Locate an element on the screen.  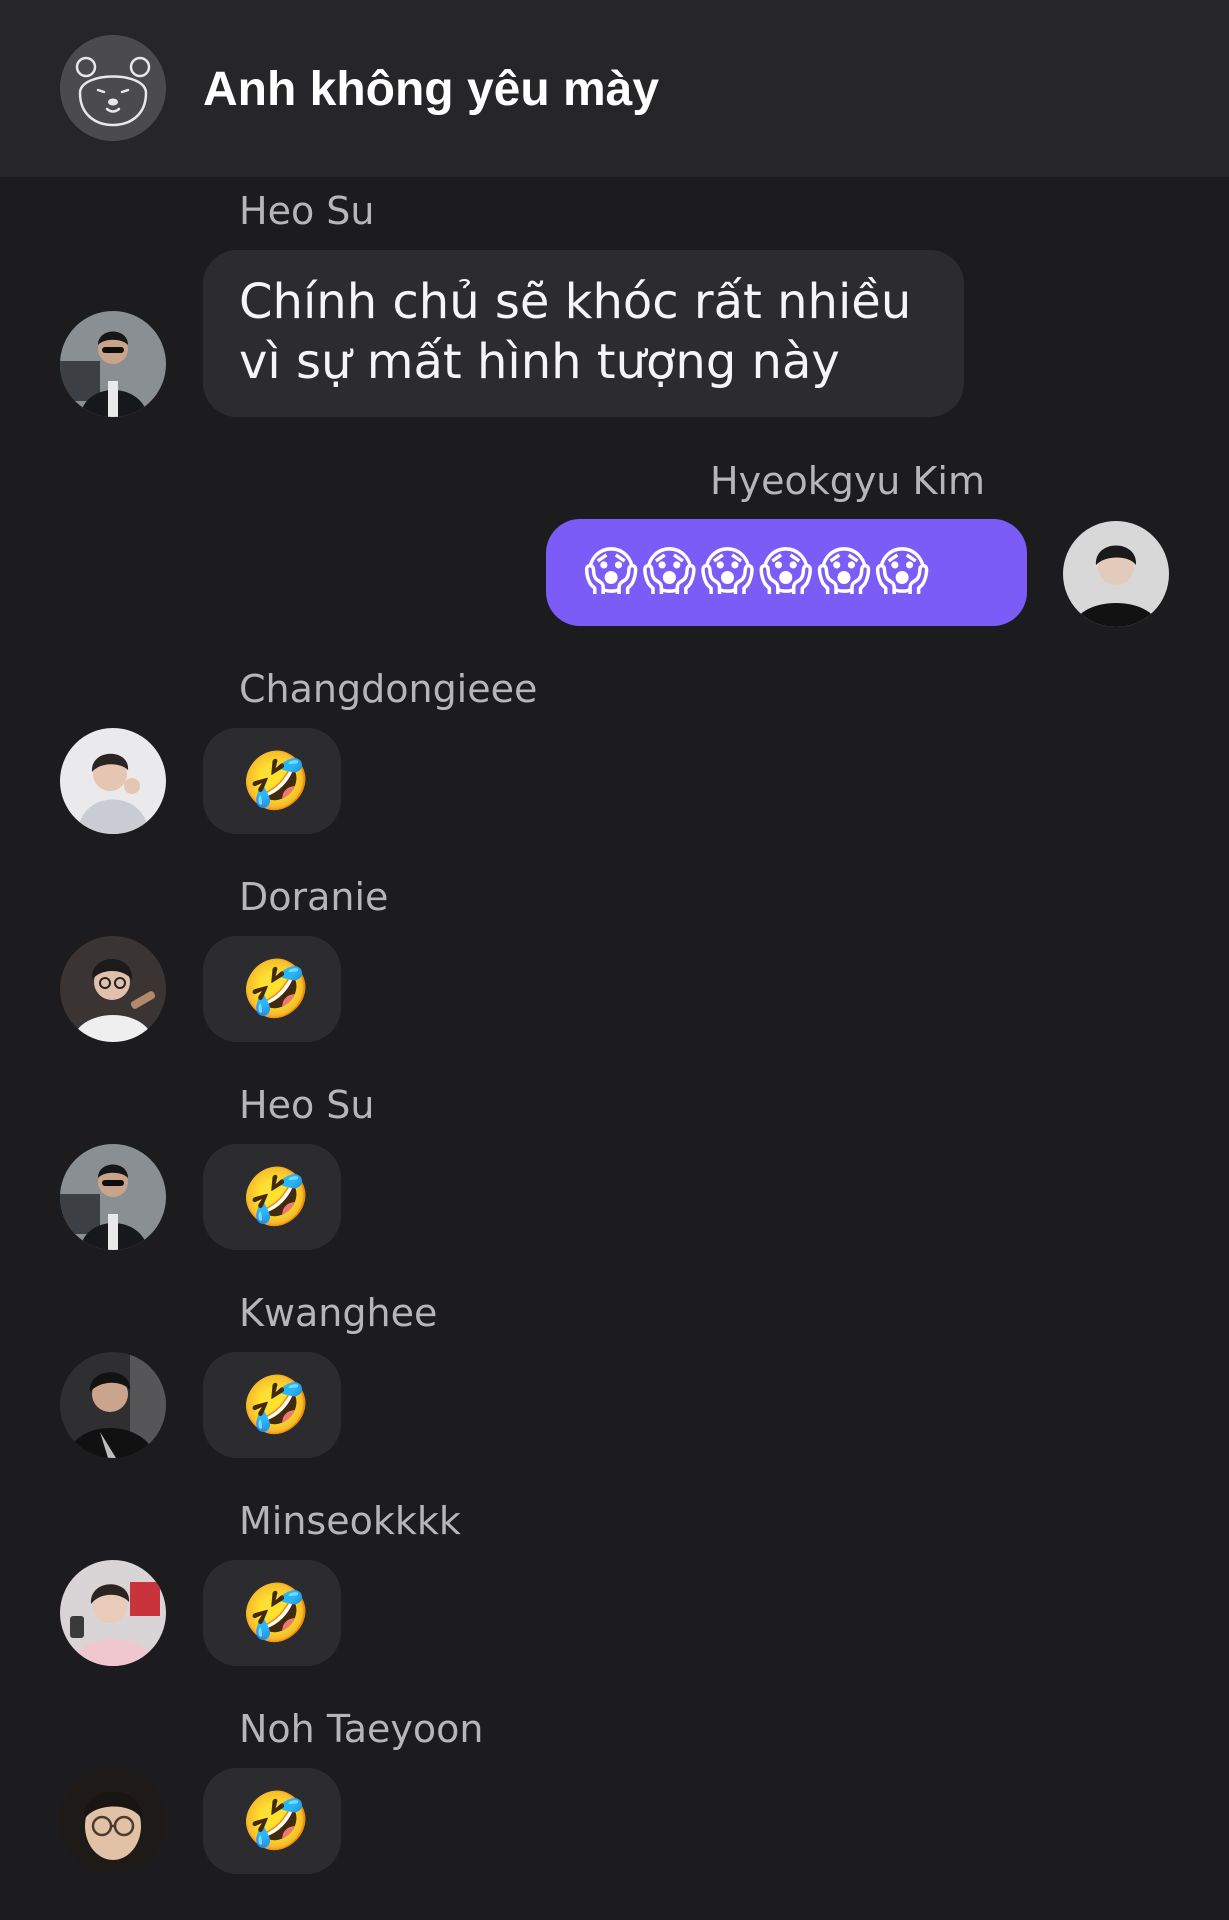
person-photo-glasses is located at coordinates (113, 989).